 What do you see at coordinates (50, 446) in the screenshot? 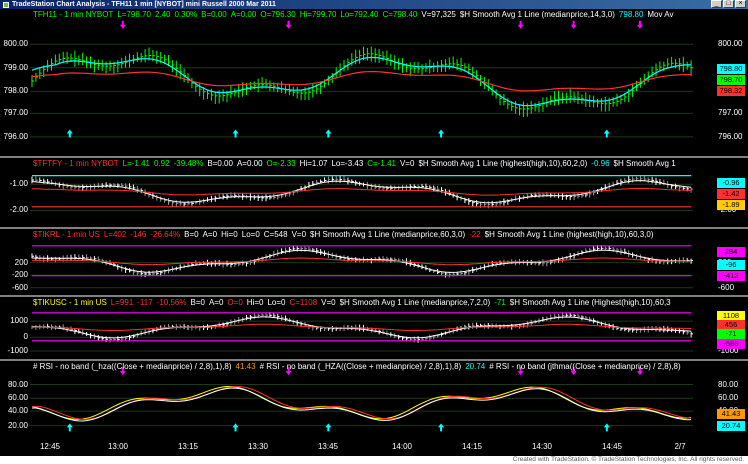
I see `x-tick-label: 12:45` at bounding box center [50, 446].